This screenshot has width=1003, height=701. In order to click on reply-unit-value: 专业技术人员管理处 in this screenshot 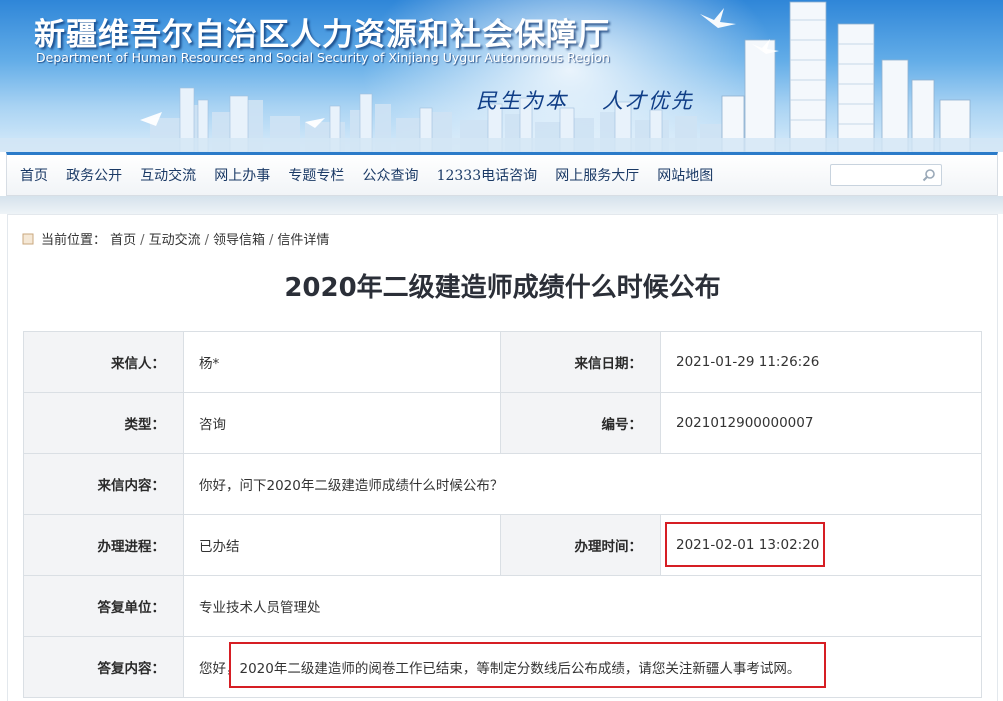, I will do `click(582, 606)`.